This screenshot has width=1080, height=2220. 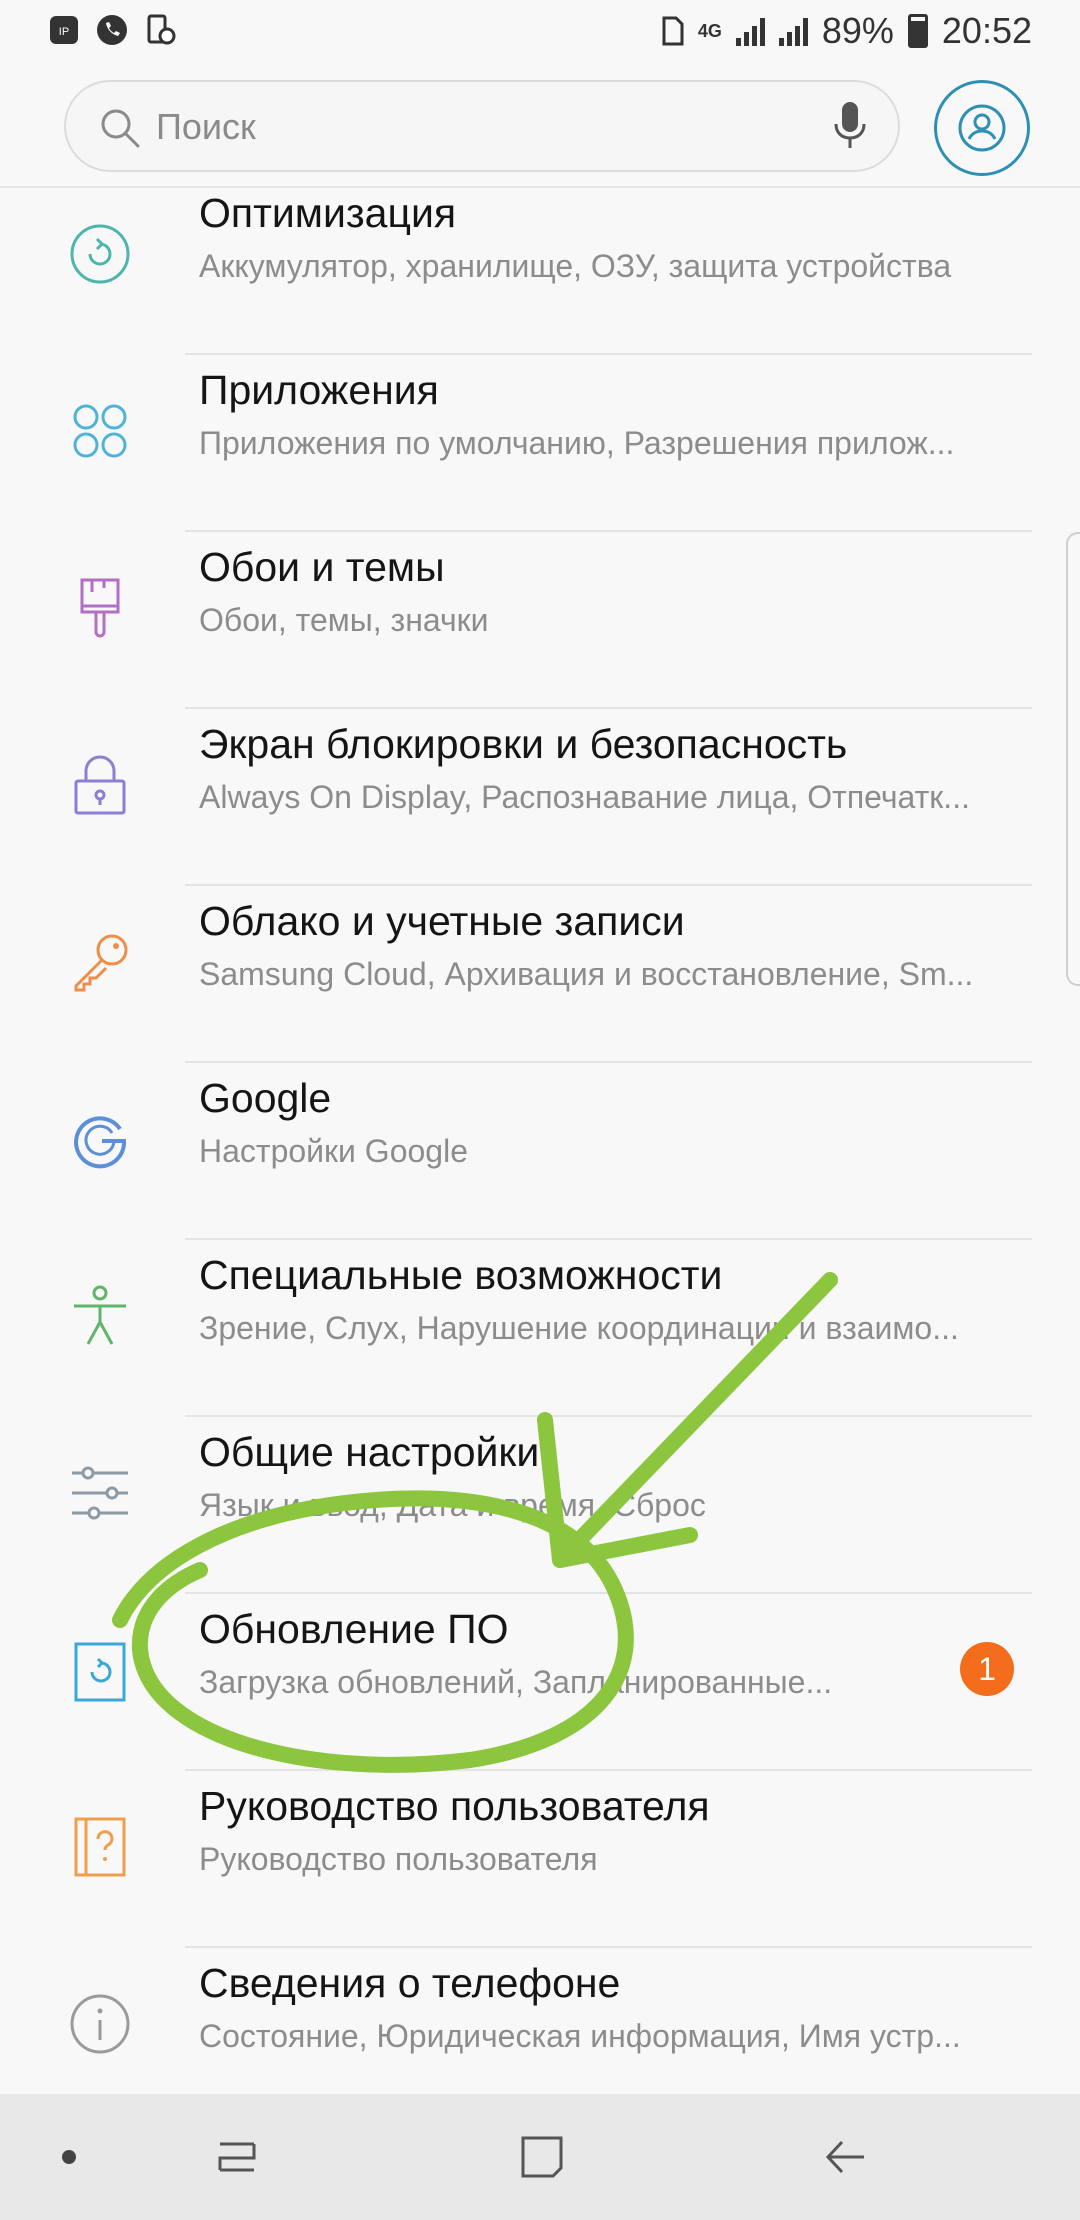 What do you see at coordinates (100, 431) in the screenshot?
I see `apps-icon` at bounding box center [100, 431].